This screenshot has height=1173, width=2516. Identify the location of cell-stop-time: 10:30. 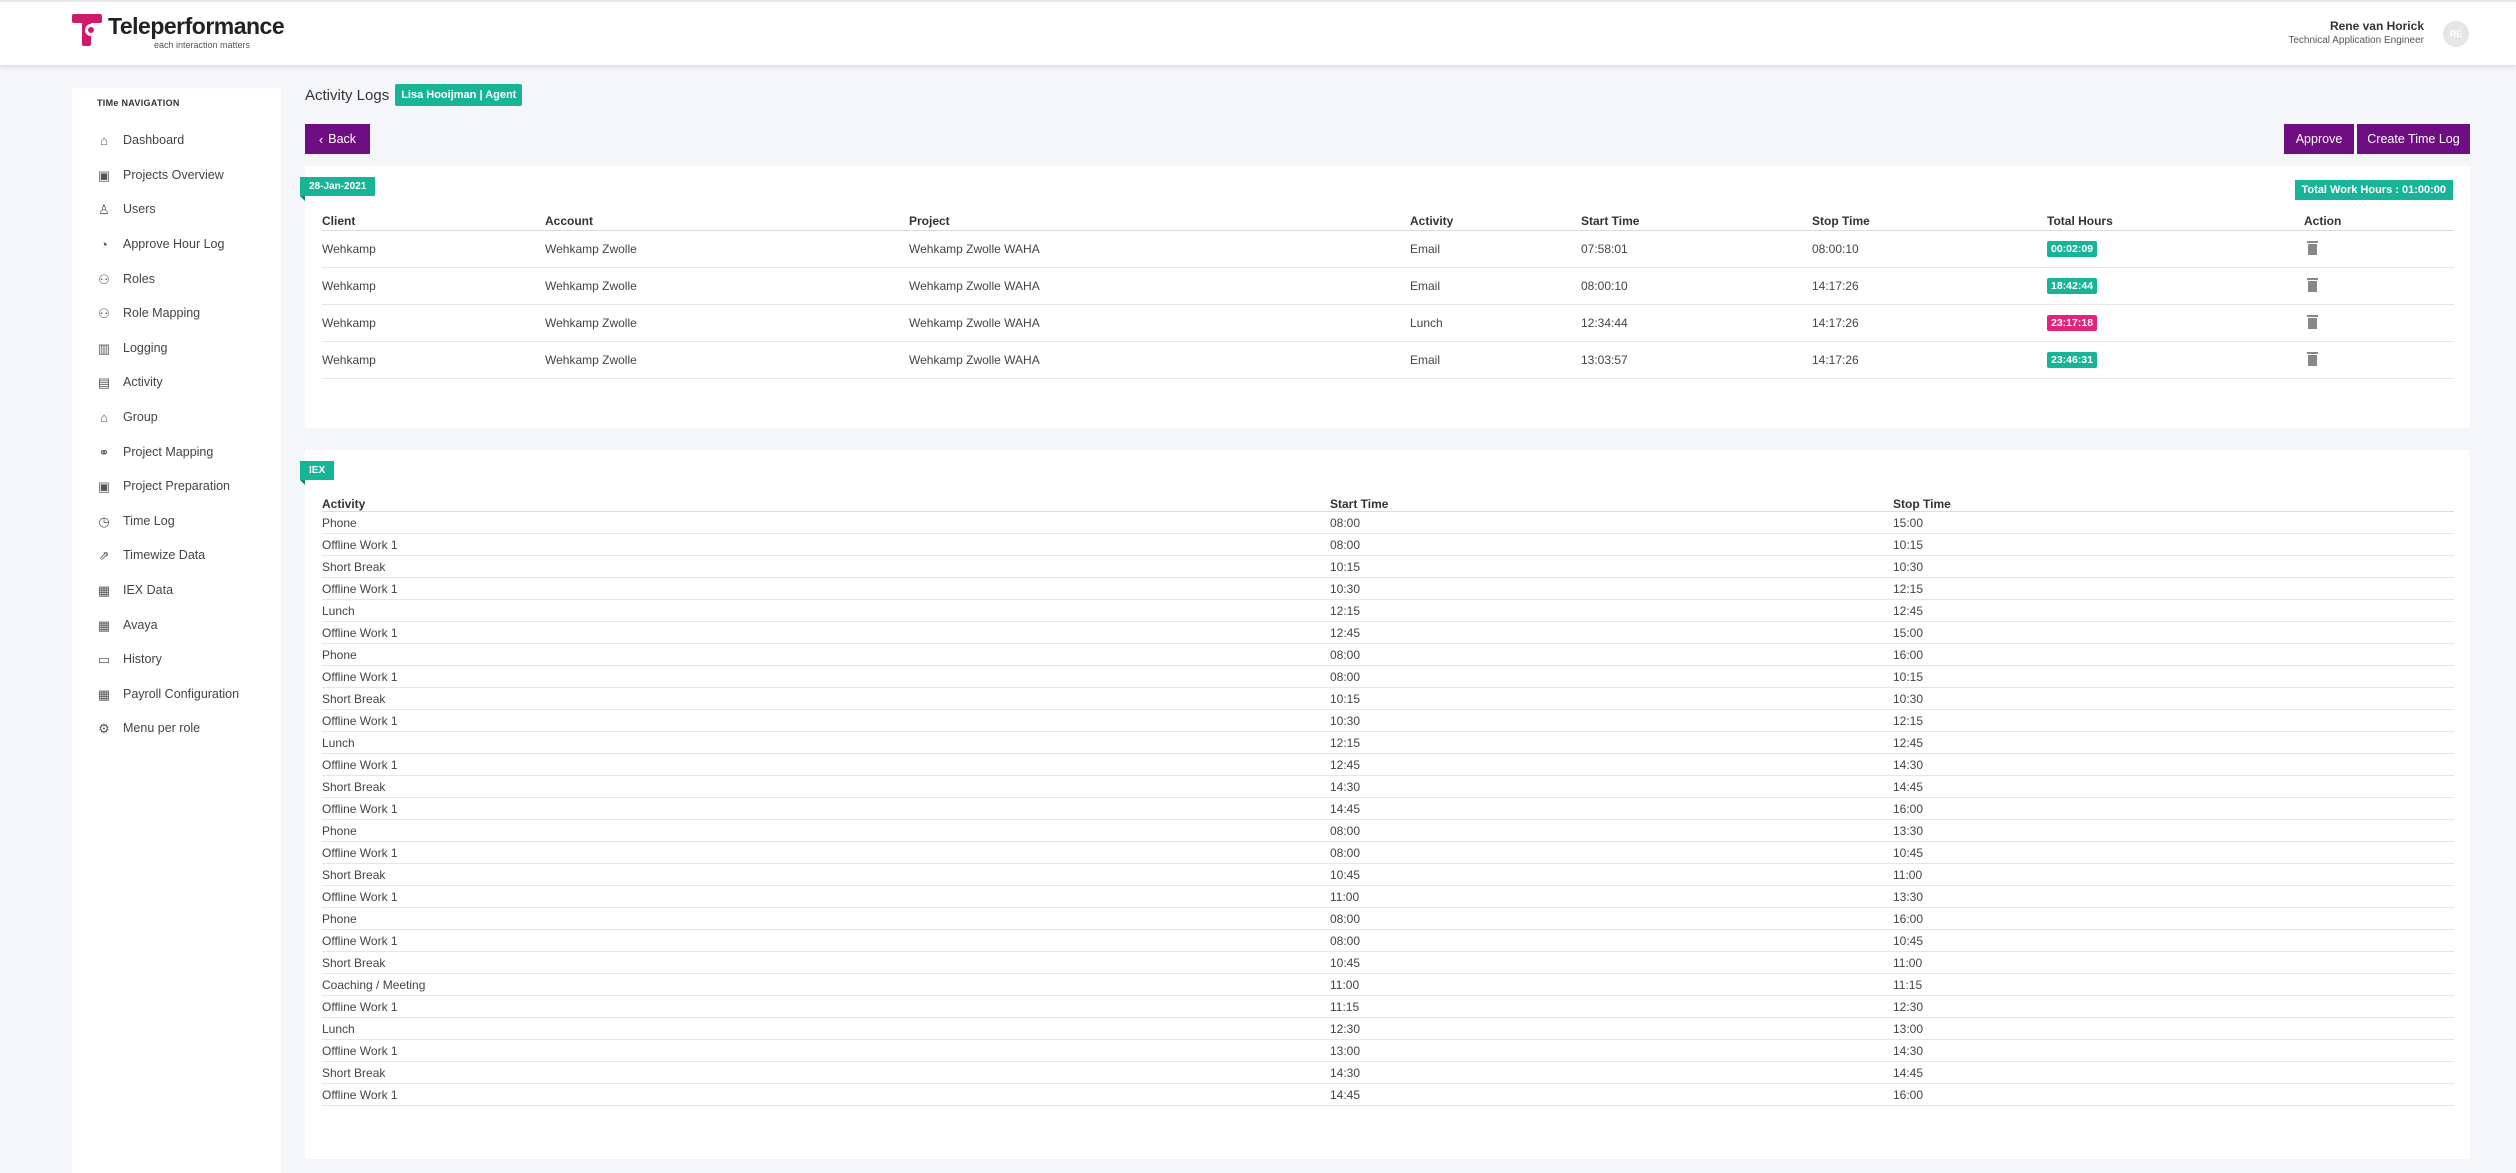
(1908, 566).